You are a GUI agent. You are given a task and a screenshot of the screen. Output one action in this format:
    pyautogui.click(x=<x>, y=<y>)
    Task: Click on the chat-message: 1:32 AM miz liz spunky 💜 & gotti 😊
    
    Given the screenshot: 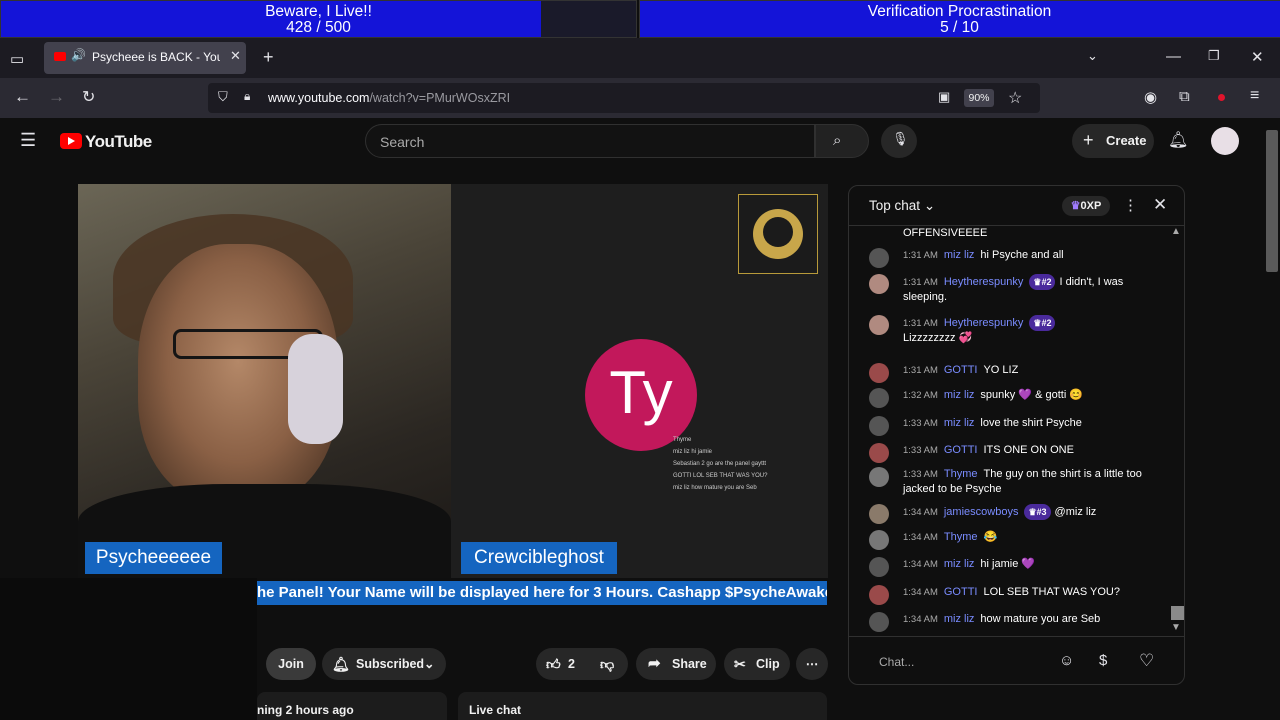 What is the action you would take?
    pyautogui.click(x=1014, y=398)
    